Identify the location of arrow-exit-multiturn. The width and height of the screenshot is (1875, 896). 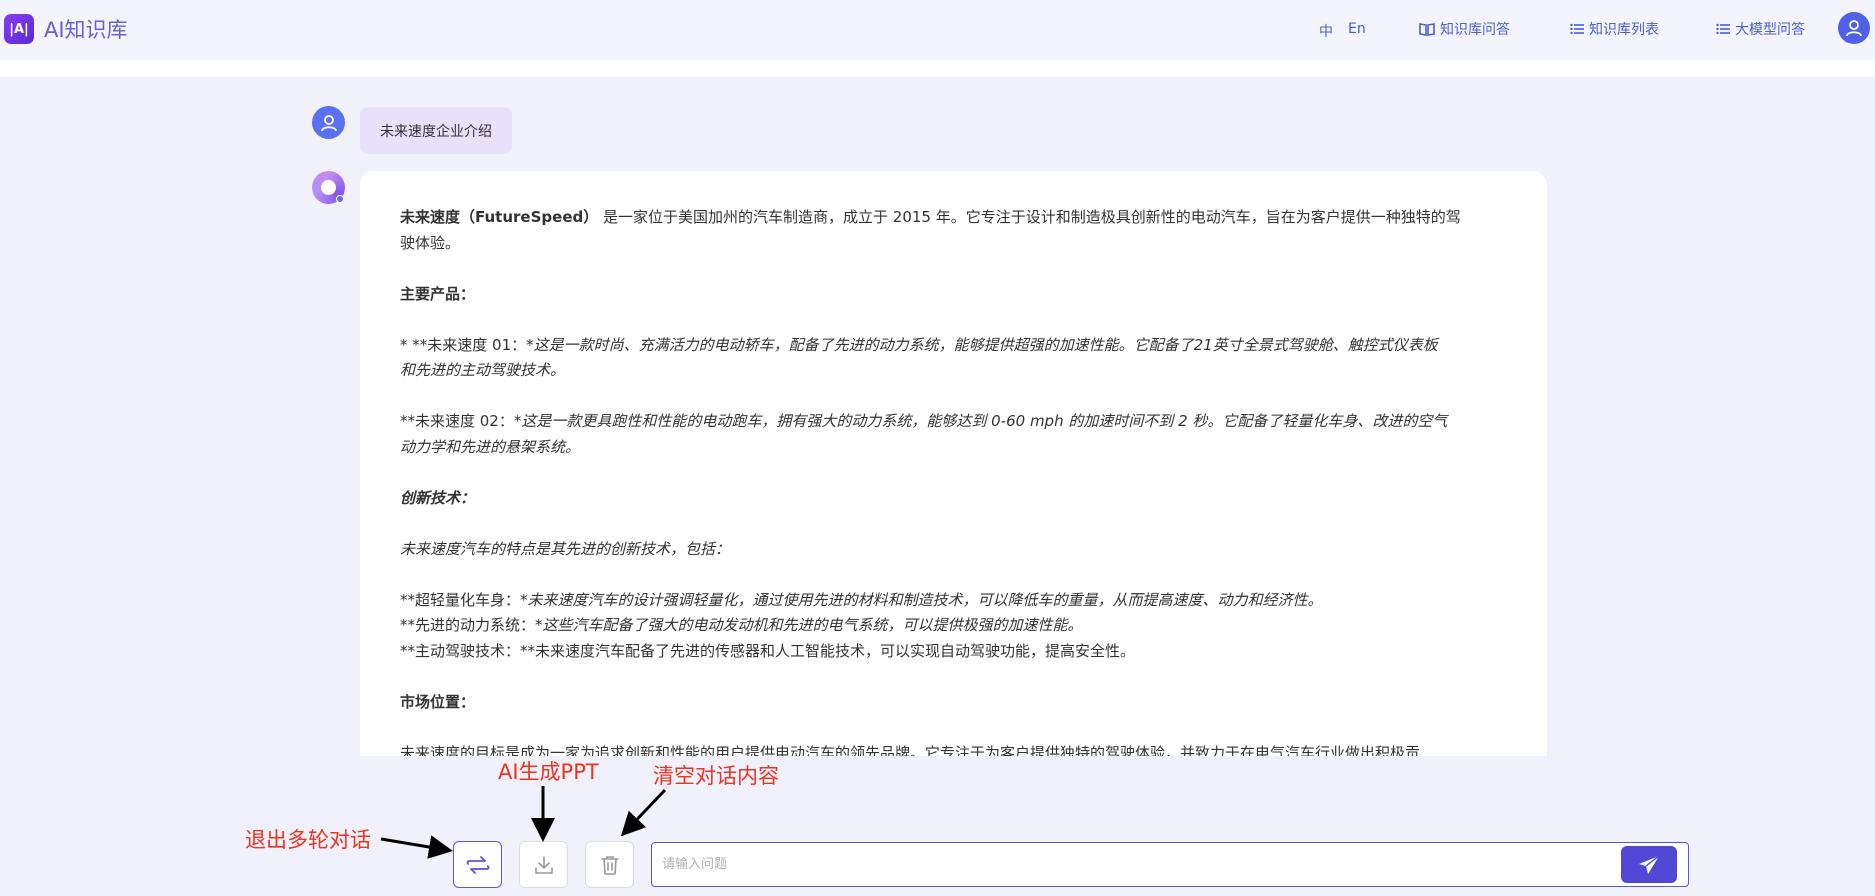
(416, 847).